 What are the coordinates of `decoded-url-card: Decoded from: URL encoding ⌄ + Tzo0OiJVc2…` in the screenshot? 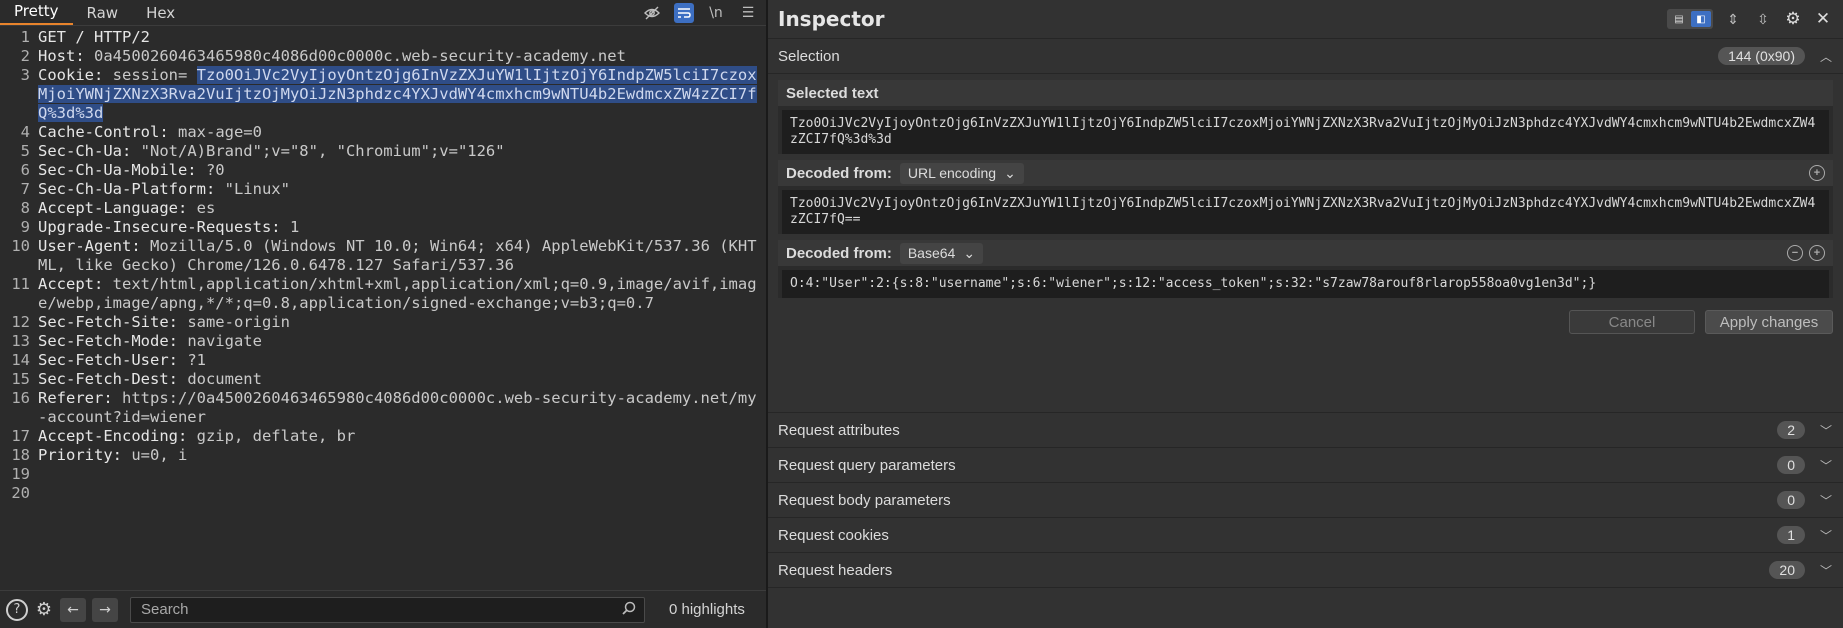 It's located at (1305, 197).